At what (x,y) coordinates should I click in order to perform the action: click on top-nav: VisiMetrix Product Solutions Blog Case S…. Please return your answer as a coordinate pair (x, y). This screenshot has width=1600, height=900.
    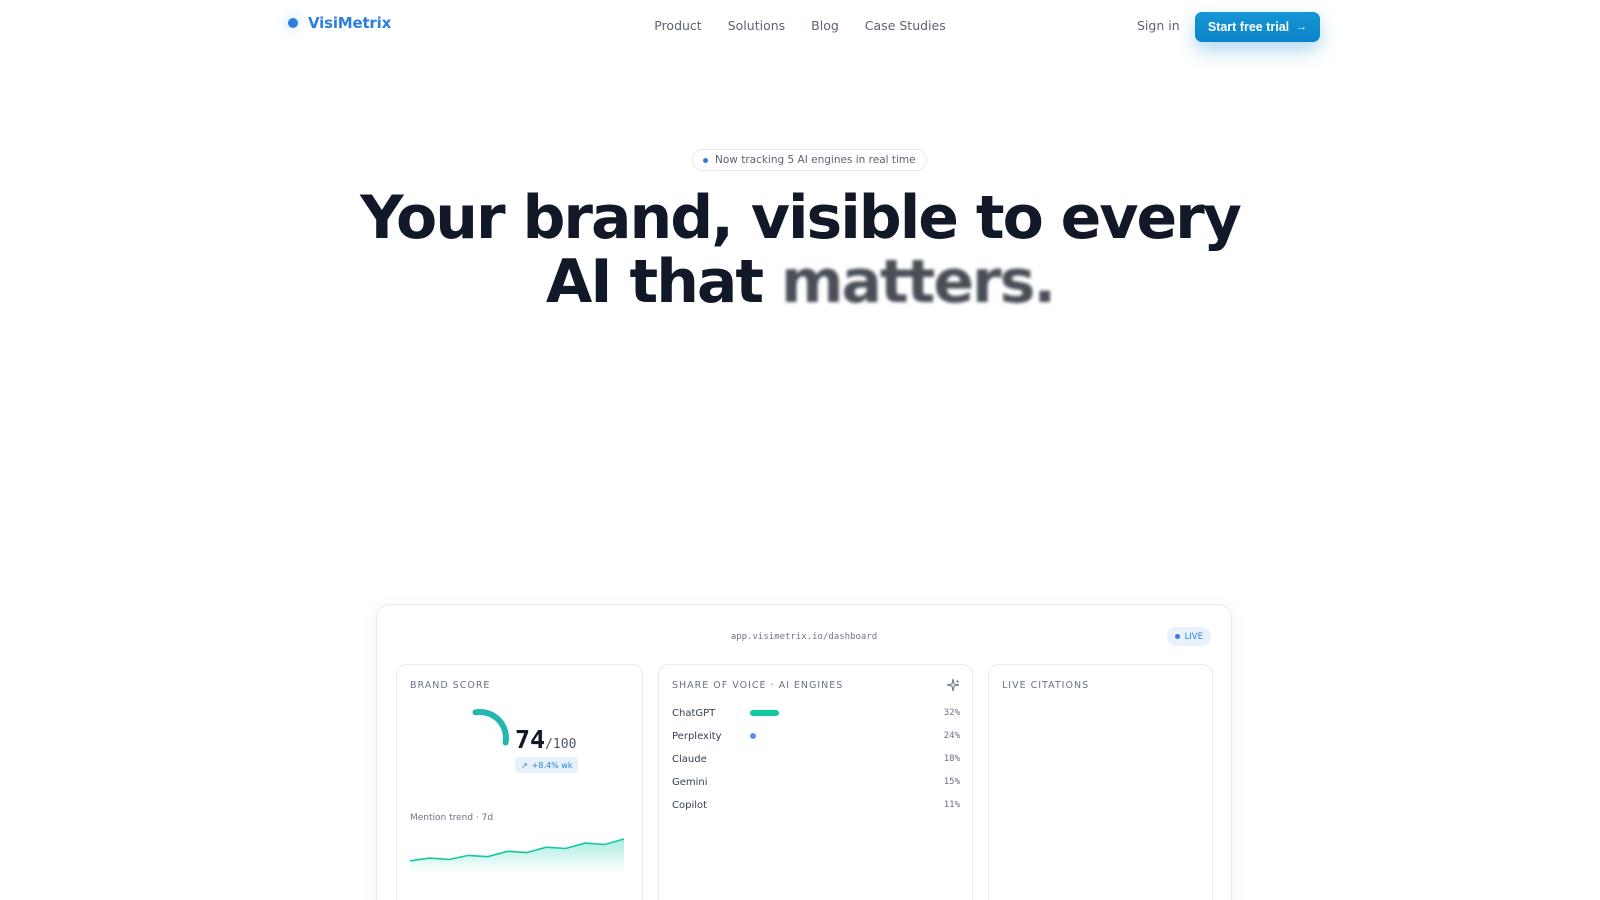
    Looking at the image, I should click on (800, 27).